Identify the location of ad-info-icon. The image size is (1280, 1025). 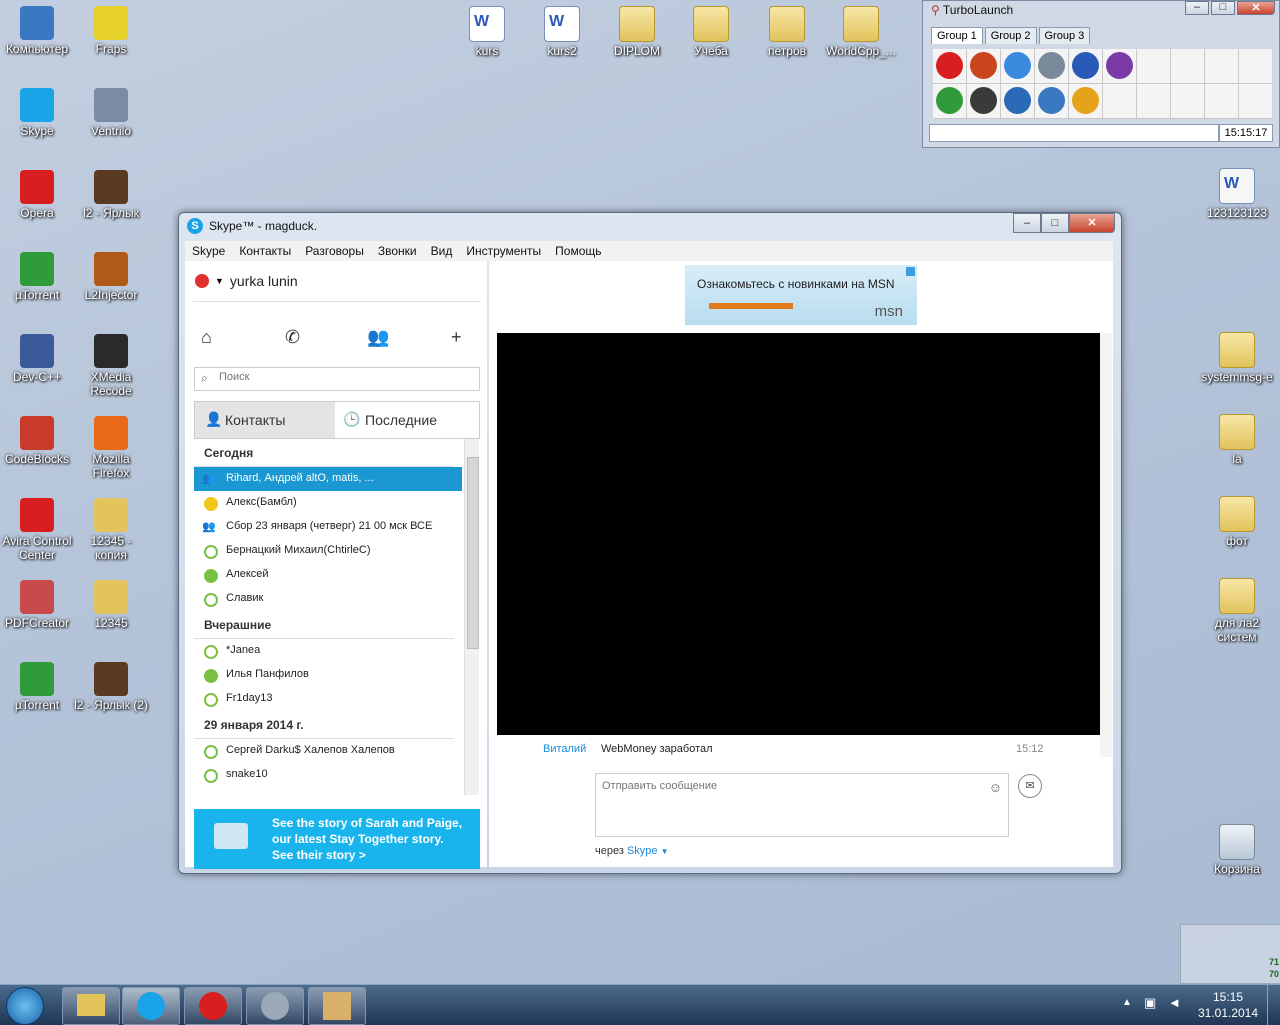
(910, 271).